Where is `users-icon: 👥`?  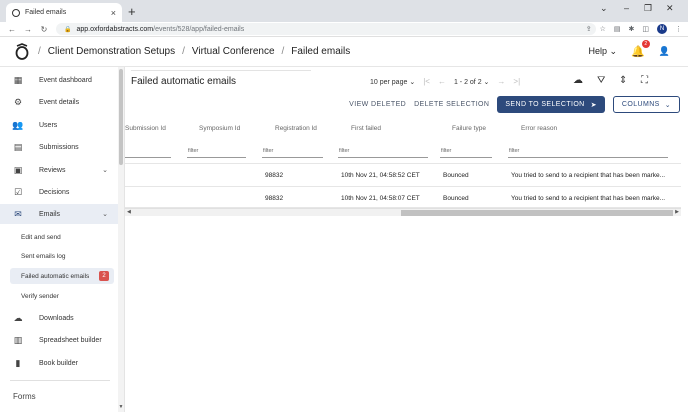 users-icon: 👥 is located at coordinates (18, 124).